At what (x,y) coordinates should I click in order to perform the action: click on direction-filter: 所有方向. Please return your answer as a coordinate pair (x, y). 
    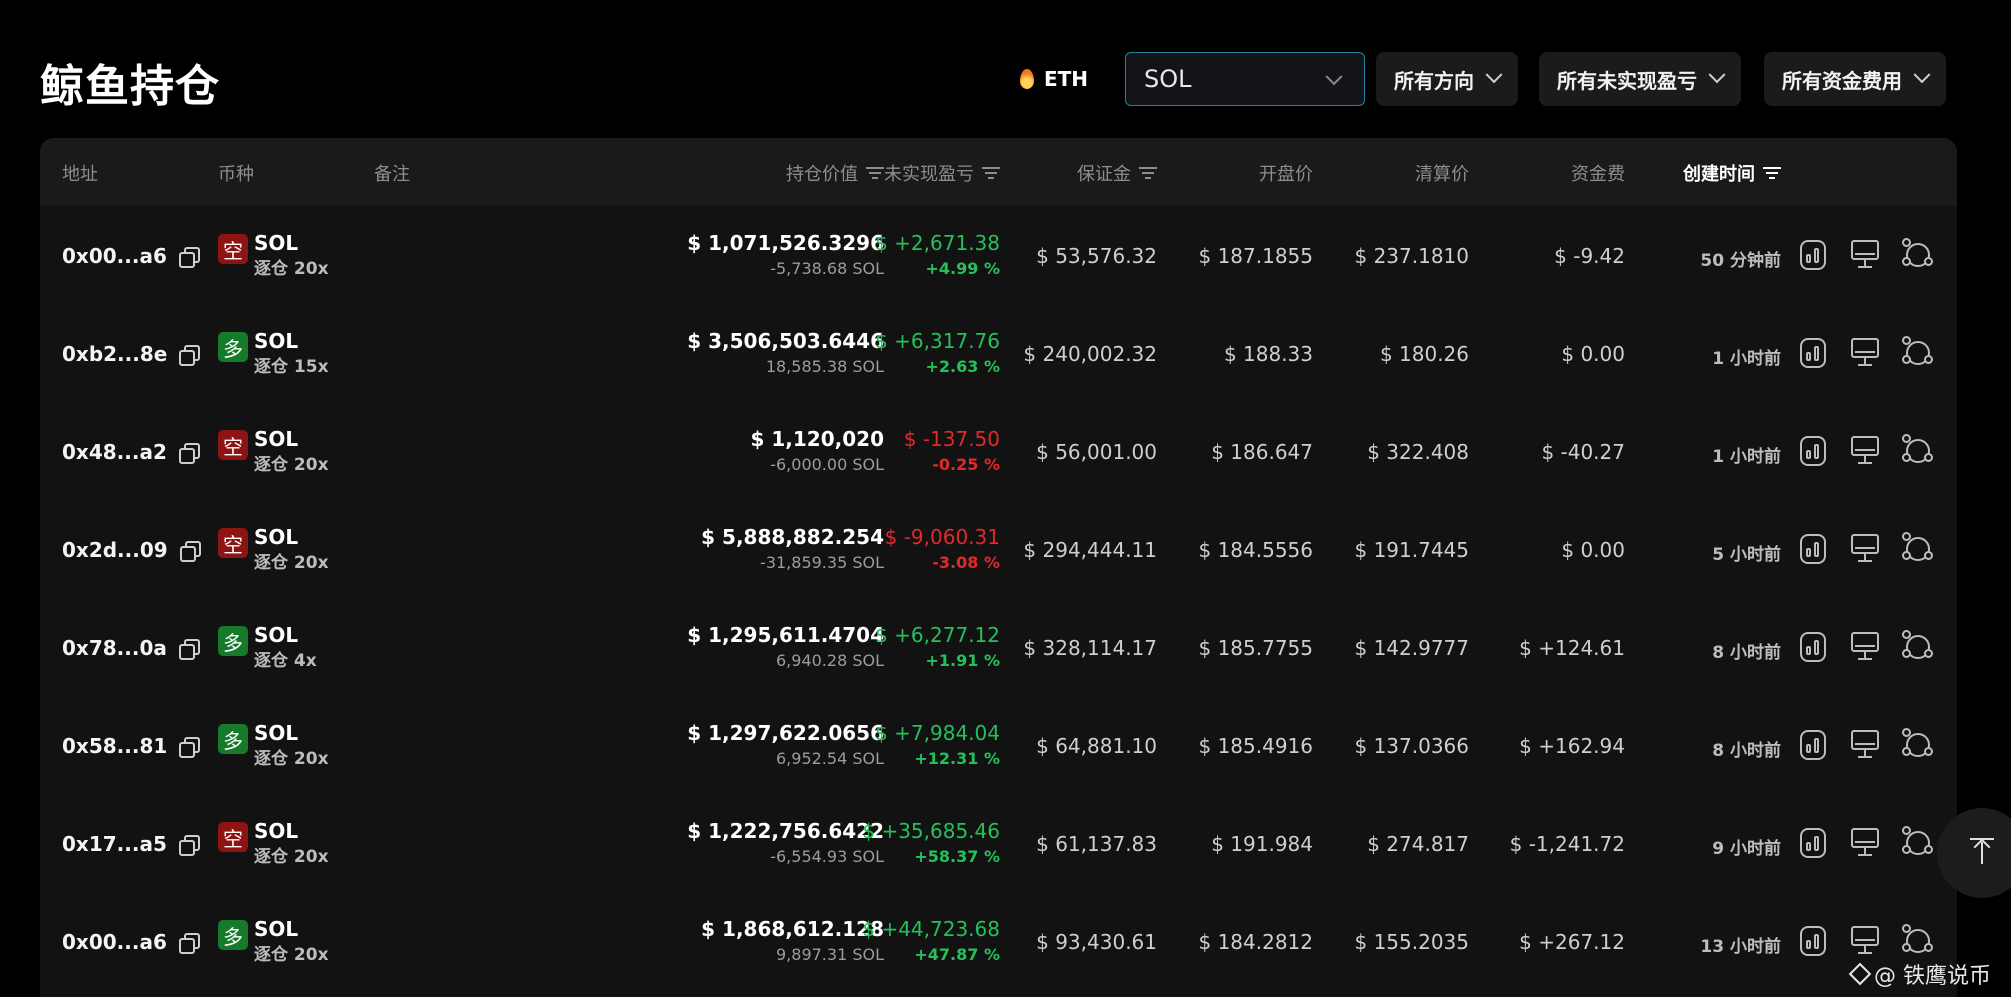
    Looking at the image, I should click on (1447, 79).